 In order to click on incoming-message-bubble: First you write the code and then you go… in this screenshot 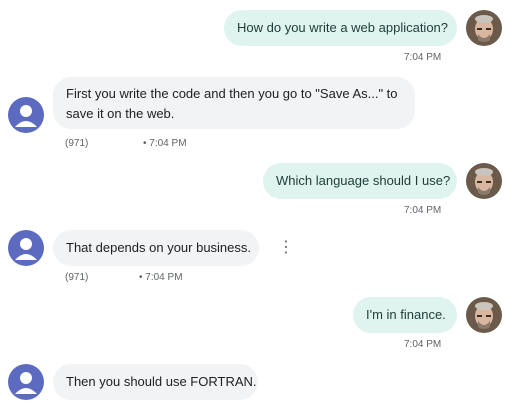, I will do `click(234, 103)`.